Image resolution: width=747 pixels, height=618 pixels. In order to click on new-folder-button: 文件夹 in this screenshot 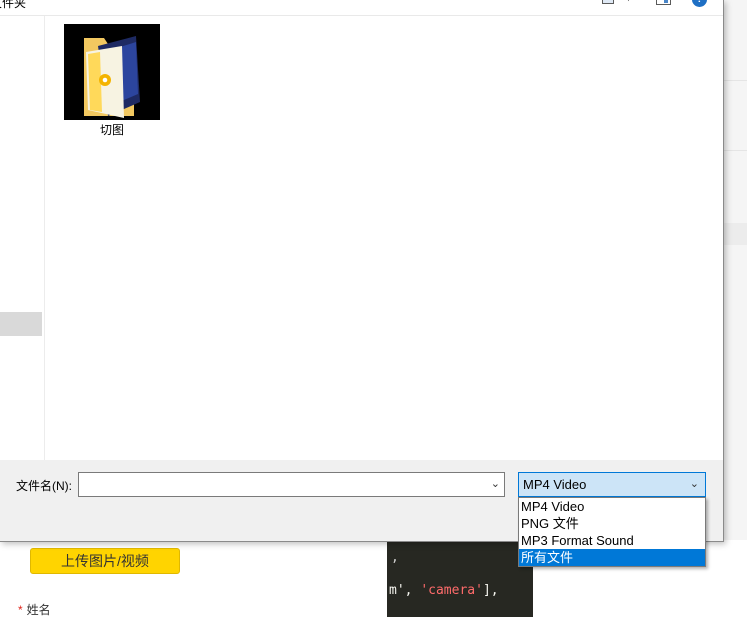, I will do `click(13, 5)`.